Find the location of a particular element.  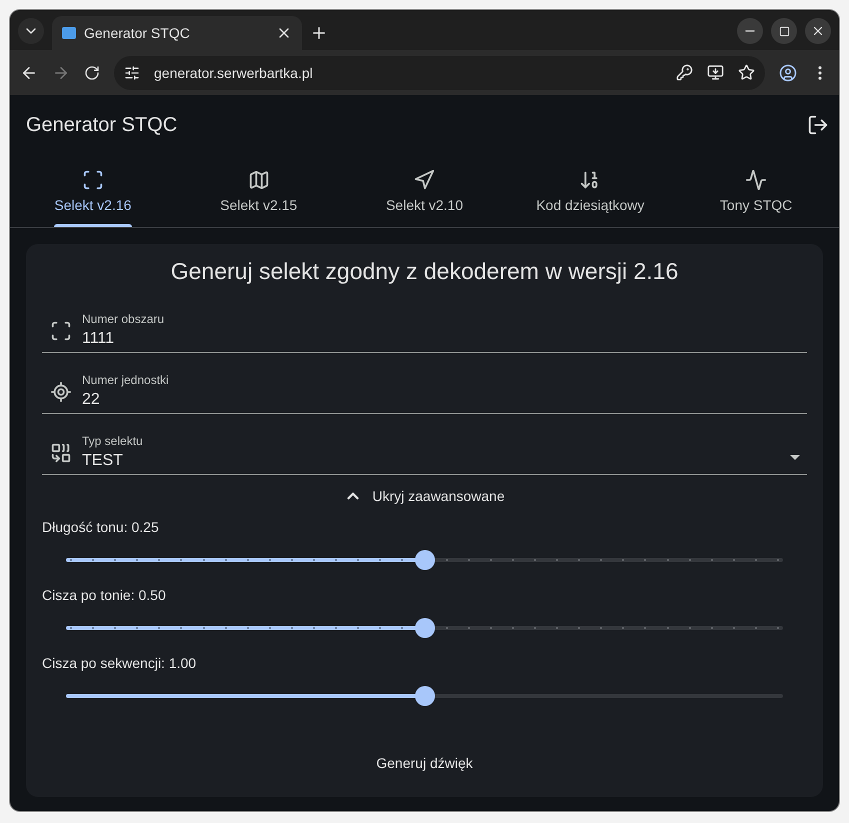

target-icon is located at coordinates (61, 392).